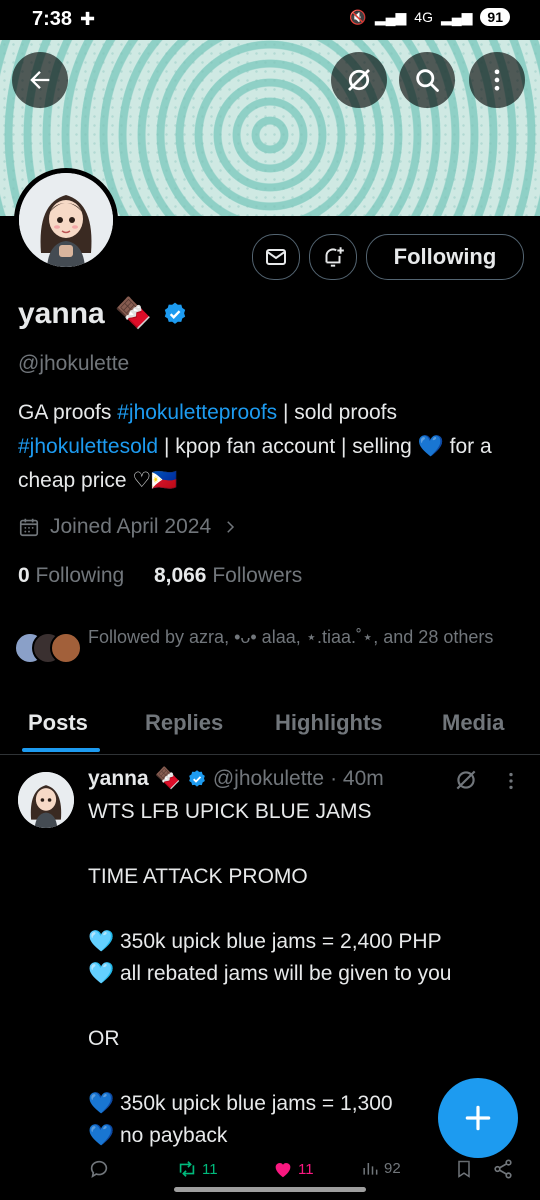 This screenshot has width=540, height=1200. I want to click on hashtag-link: #jhokulettesold, so click(88, 446).